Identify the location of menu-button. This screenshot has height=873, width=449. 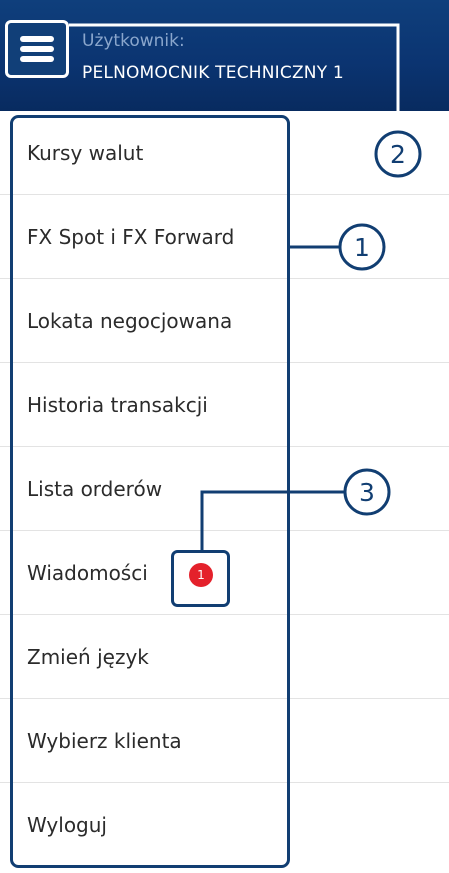
(37, 49).